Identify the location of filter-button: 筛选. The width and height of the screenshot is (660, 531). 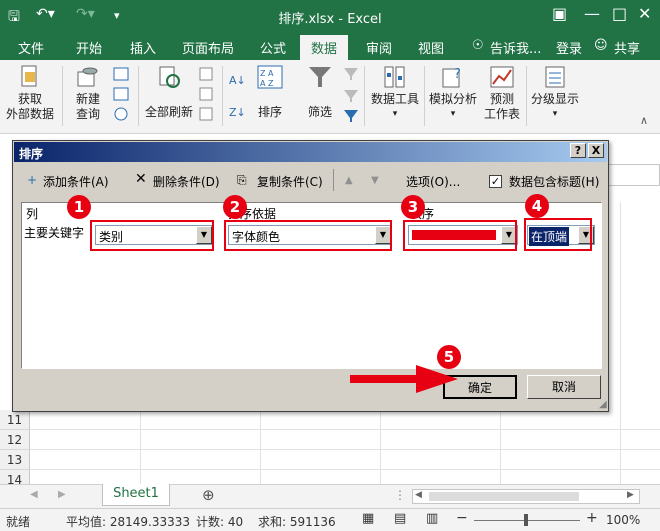
(320, 92).